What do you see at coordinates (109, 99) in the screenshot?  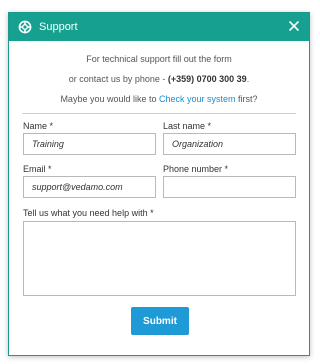 I see `intro-link-prefix: Maybe you would like to` at bounding box center [109, 99].